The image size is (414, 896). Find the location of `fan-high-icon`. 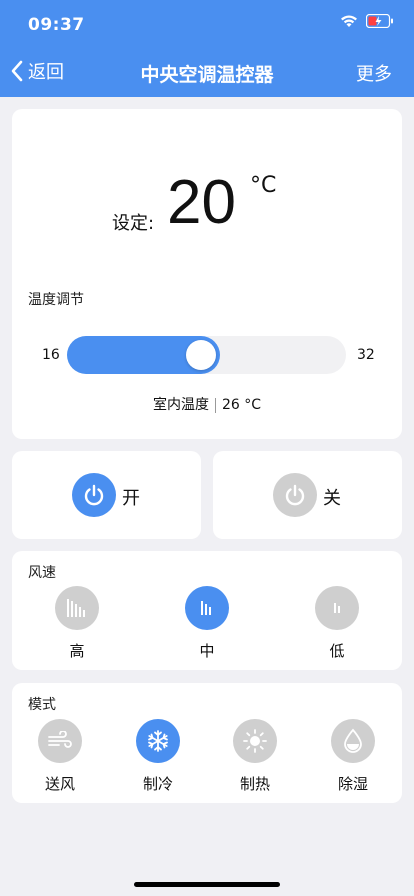

fan-high-icon is located at coordinates (76, 608).